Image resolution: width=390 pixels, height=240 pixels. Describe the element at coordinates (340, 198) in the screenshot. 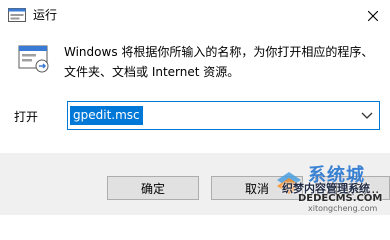

I see `watermark-line2: DEDECMS.COM` at that location.